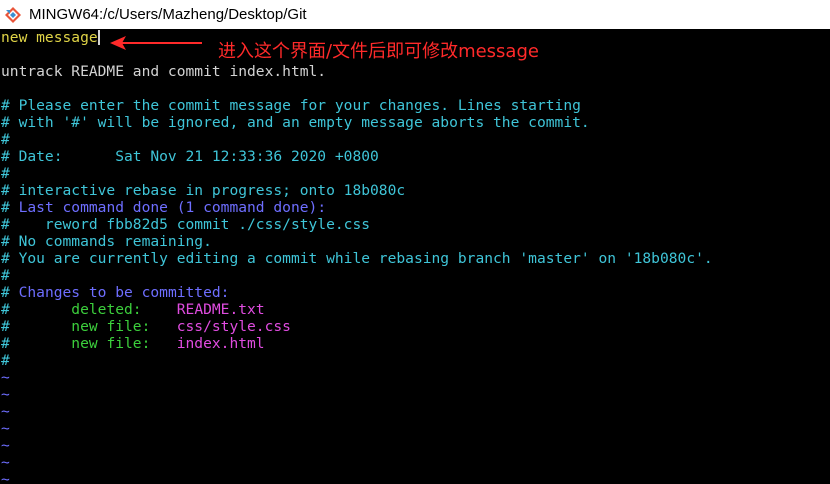  Describe the element at coordinates (106, 241) in the screenshot. I see `comment-line: # No commands remaining.` at that location.